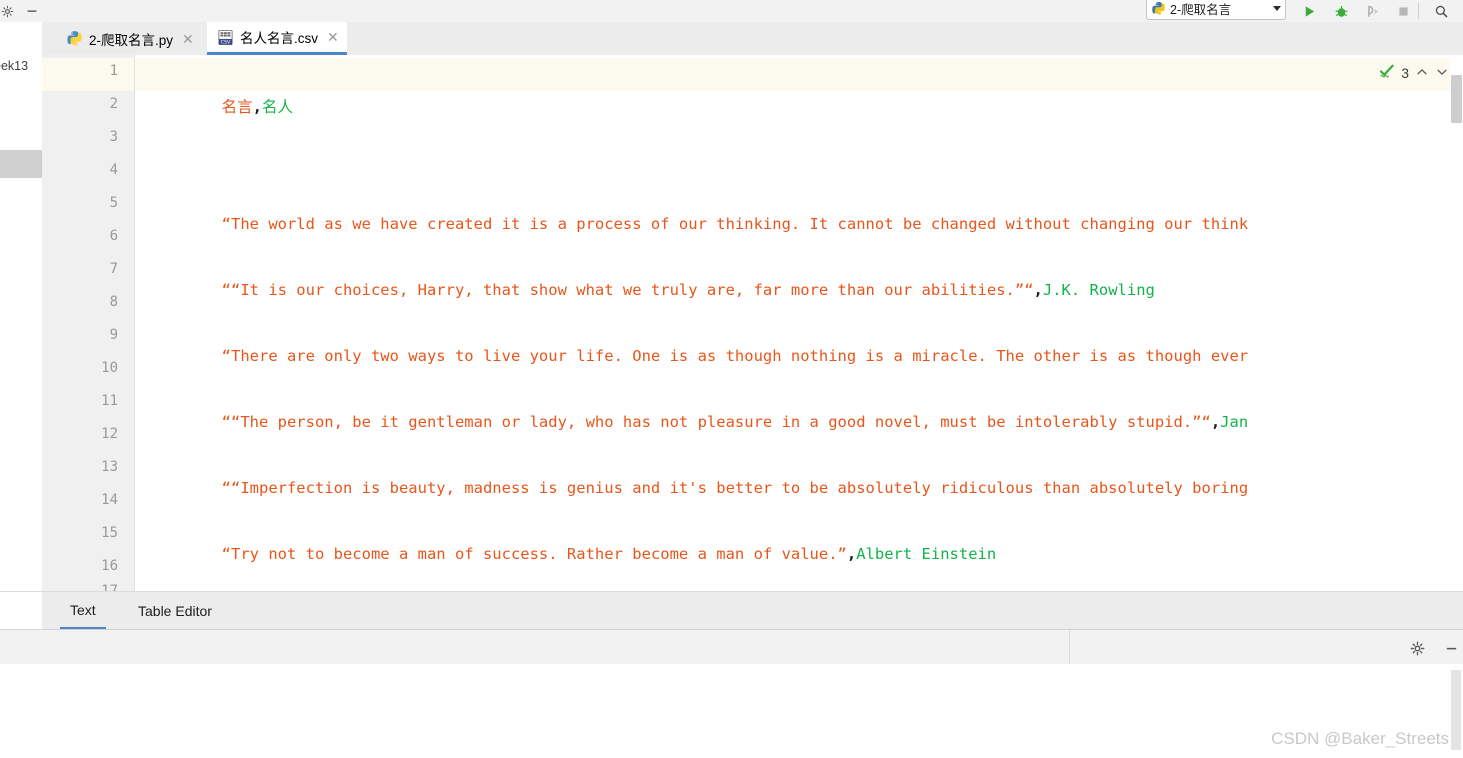  I want to click on csv-author-text: J.K. Rowling, so click(1098, 290).